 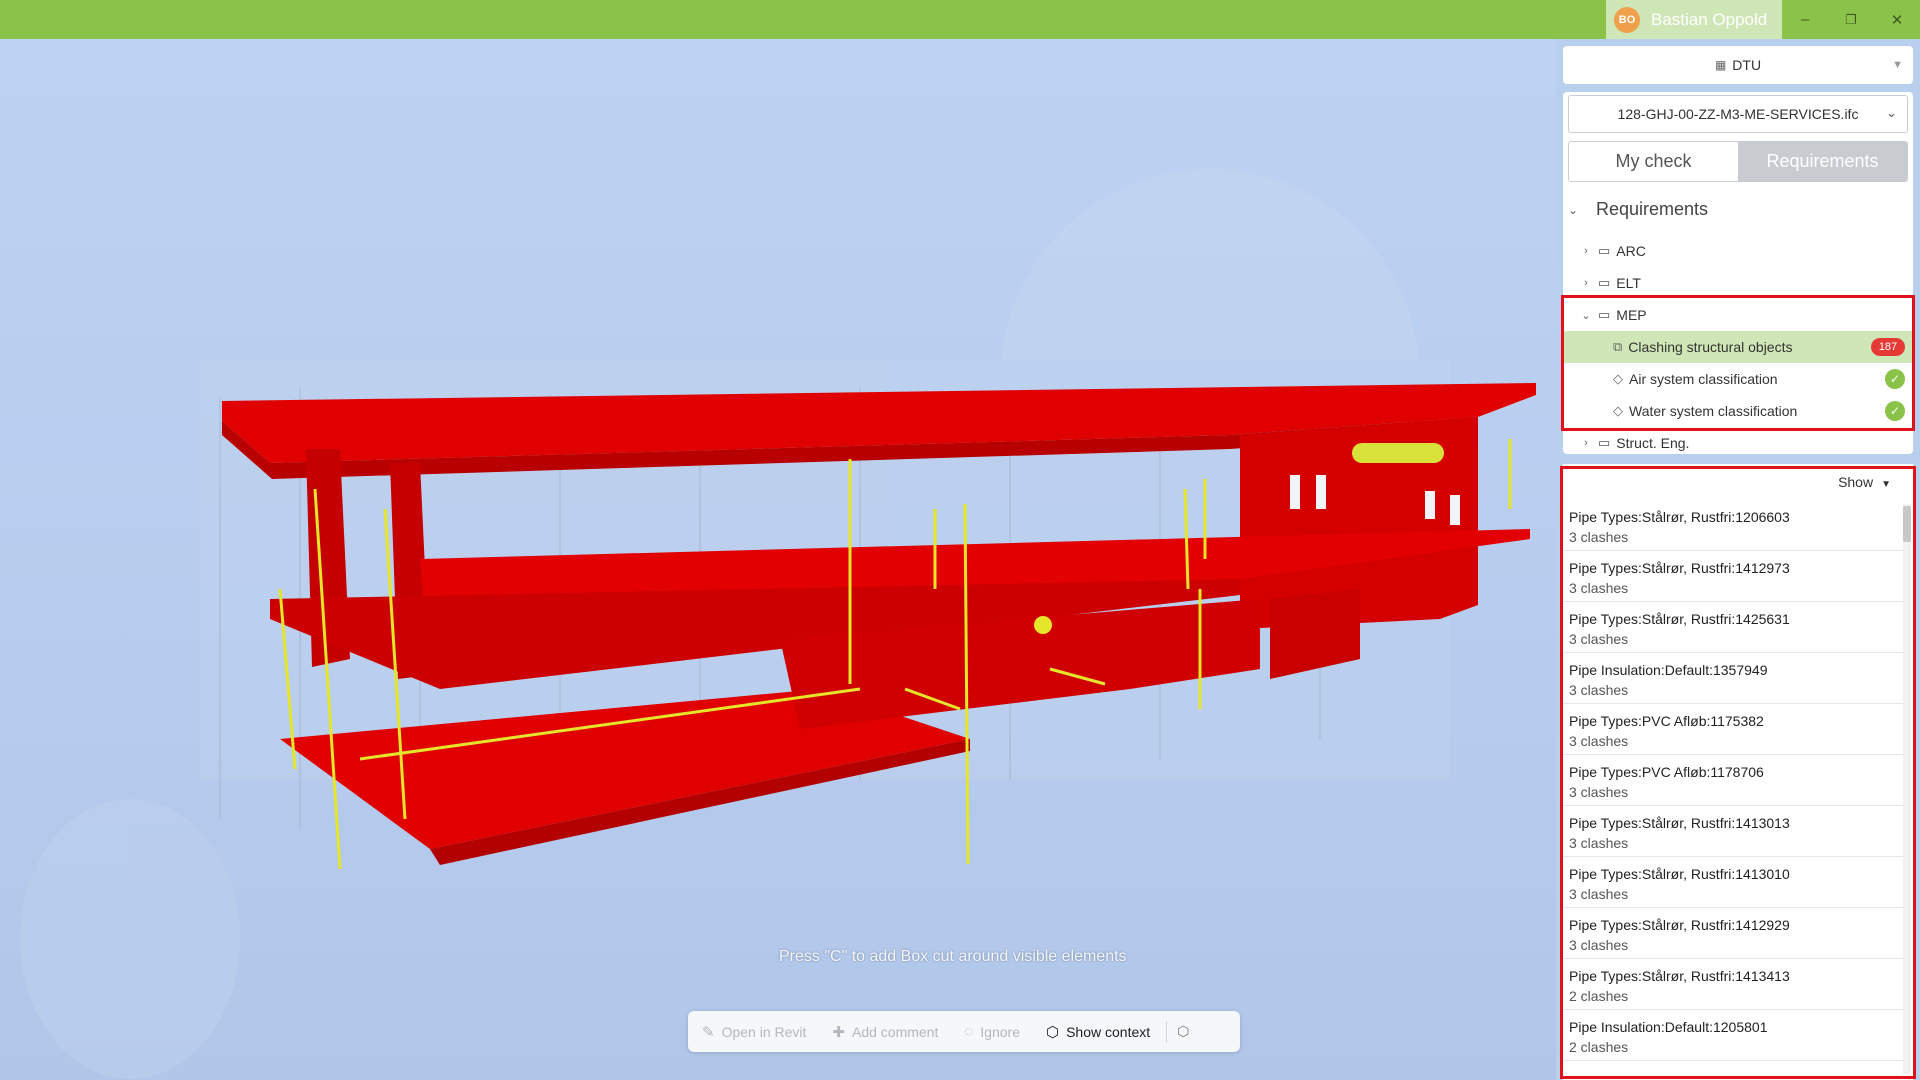 What do you see at coordinates (1052, 1032) in the screenshot?
I see `cube-icon: ⬡` at bounding box center [1052, 1032].